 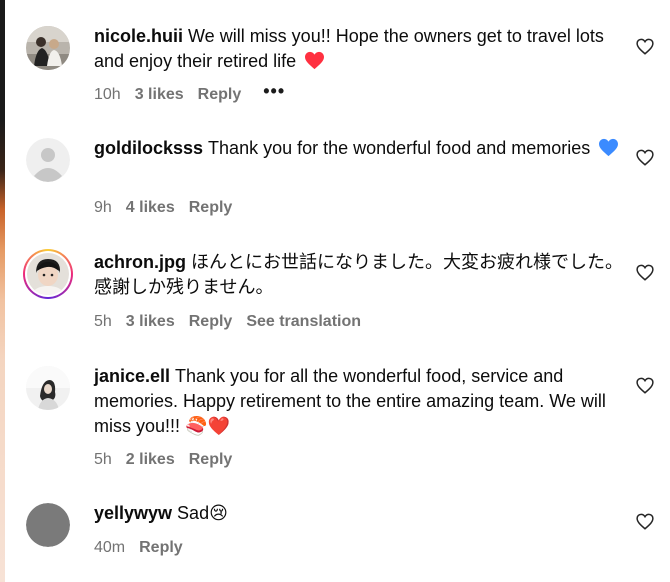 I want to click on more-options-icon: •••, so click(x=274, y=91).